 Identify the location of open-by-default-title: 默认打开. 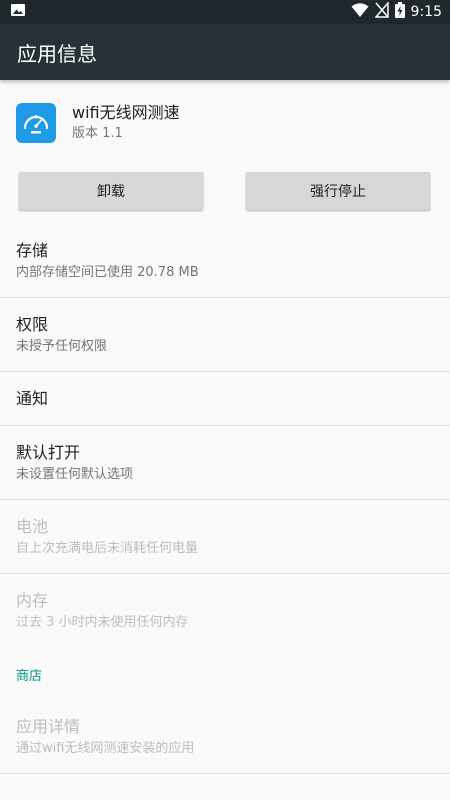
(48, 452).